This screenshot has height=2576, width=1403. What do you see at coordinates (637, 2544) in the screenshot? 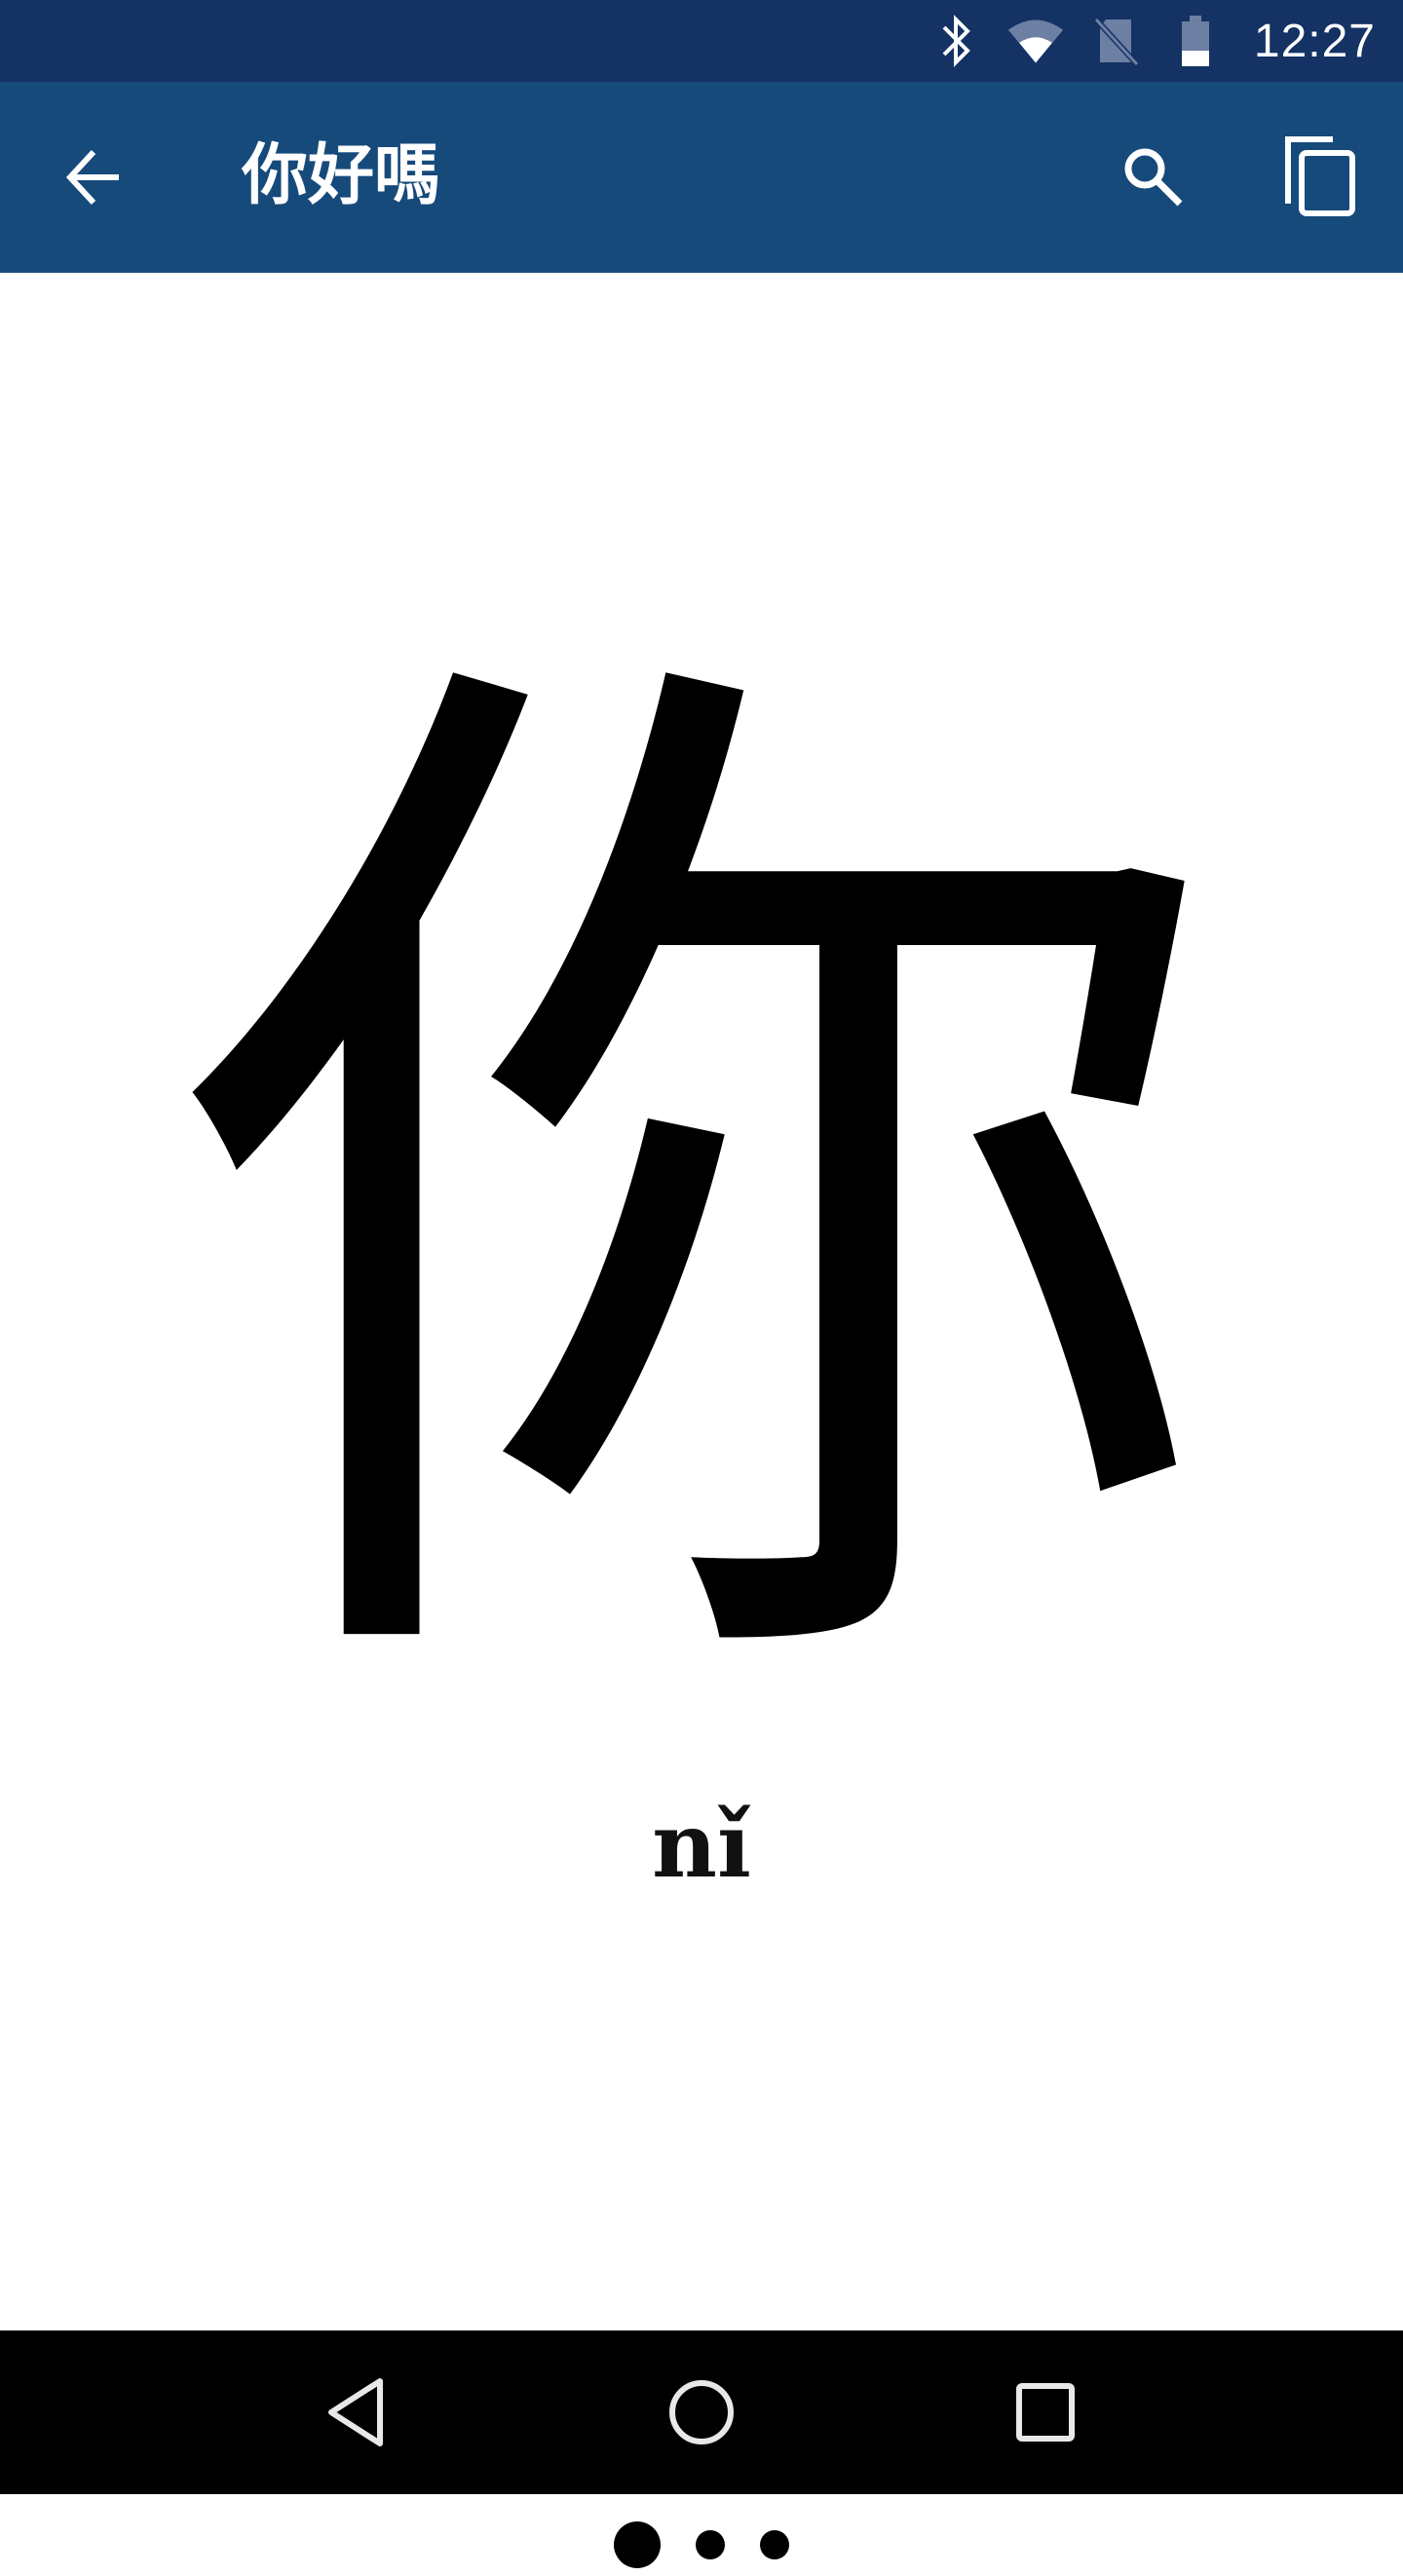
I see `page-dot-active` at bounding box center [637, 2544].